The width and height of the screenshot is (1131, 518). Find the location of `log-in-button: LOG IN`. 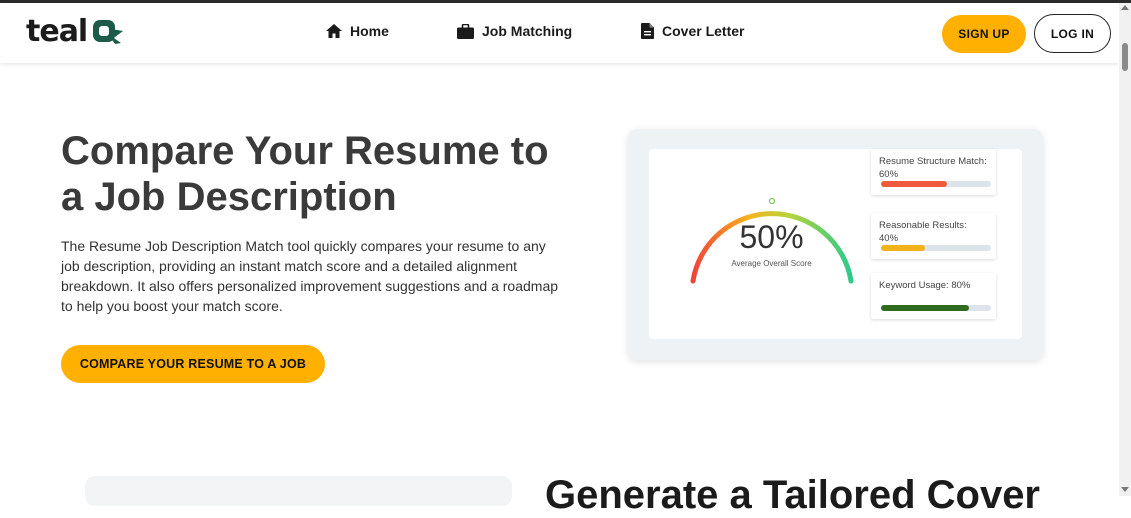

log-in-button: LOG IN is located at coordinates (1072, 33).